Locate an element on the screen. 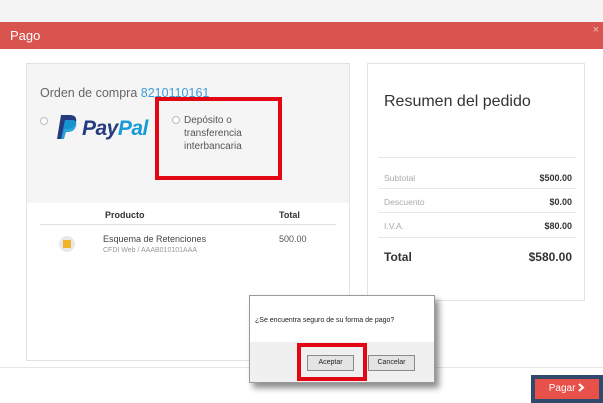 This screenshot has height=403, width=603. tax-label: I.V.A. is located at coordinates (394, 226).